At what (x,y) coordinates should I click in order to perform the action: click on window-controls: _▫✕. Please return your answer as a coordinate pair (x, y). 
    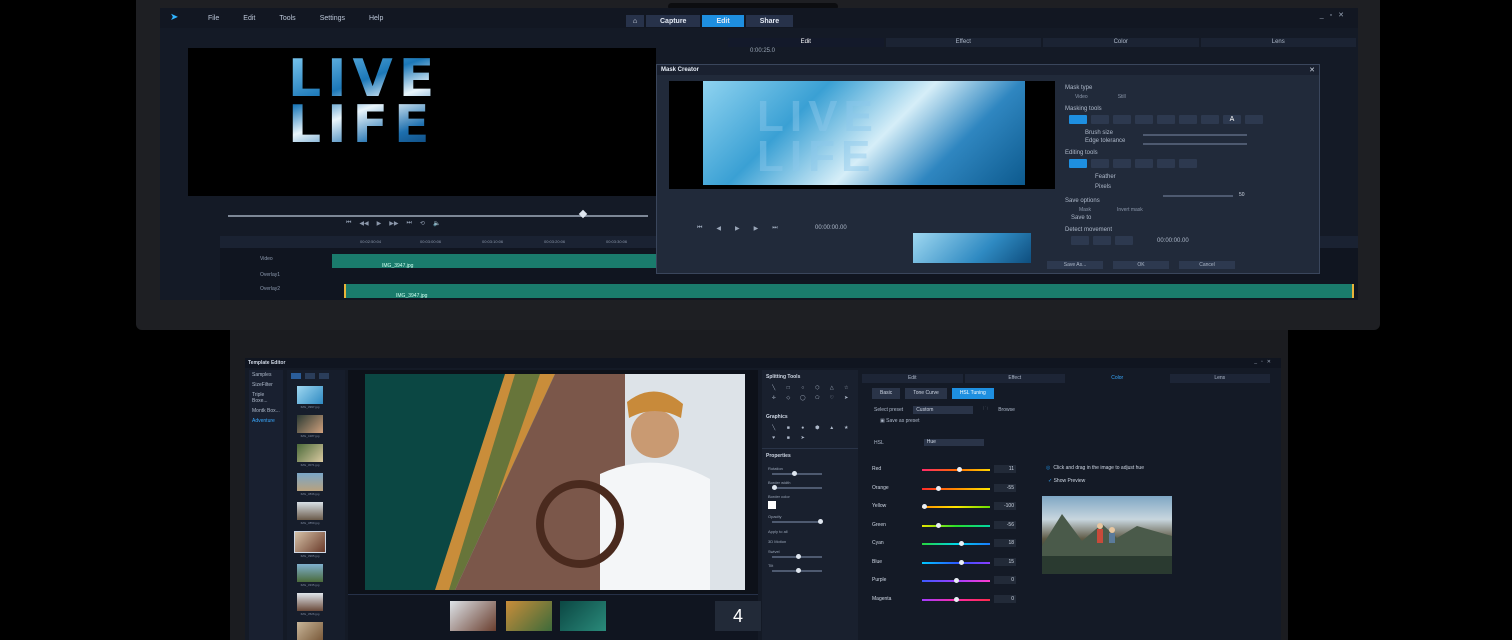
    Looking at the image, I should click on (1335, 15).